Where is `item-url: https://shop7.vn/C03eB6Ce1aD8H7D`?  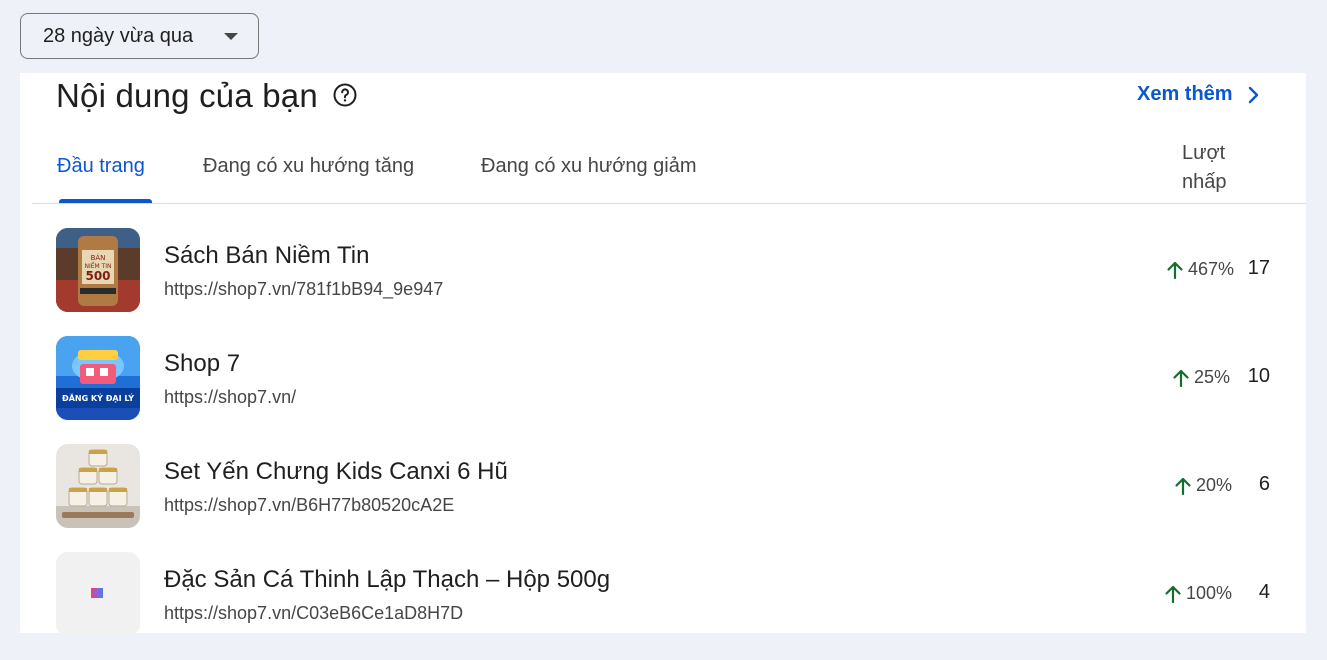
item-url: https://shop7.vn/C03eB6Ce1aD8H7D is located at coordinates (314, 613).